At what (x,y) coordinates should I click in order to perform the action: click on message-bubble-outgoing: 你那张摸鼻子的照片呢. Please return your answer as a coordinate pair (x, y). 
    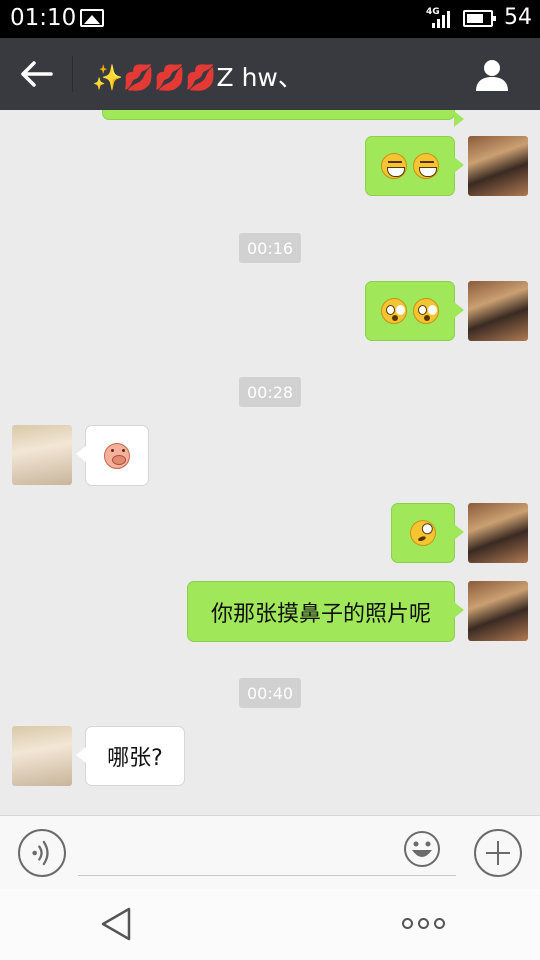
    Looking at the image, I should click on (325, 611).